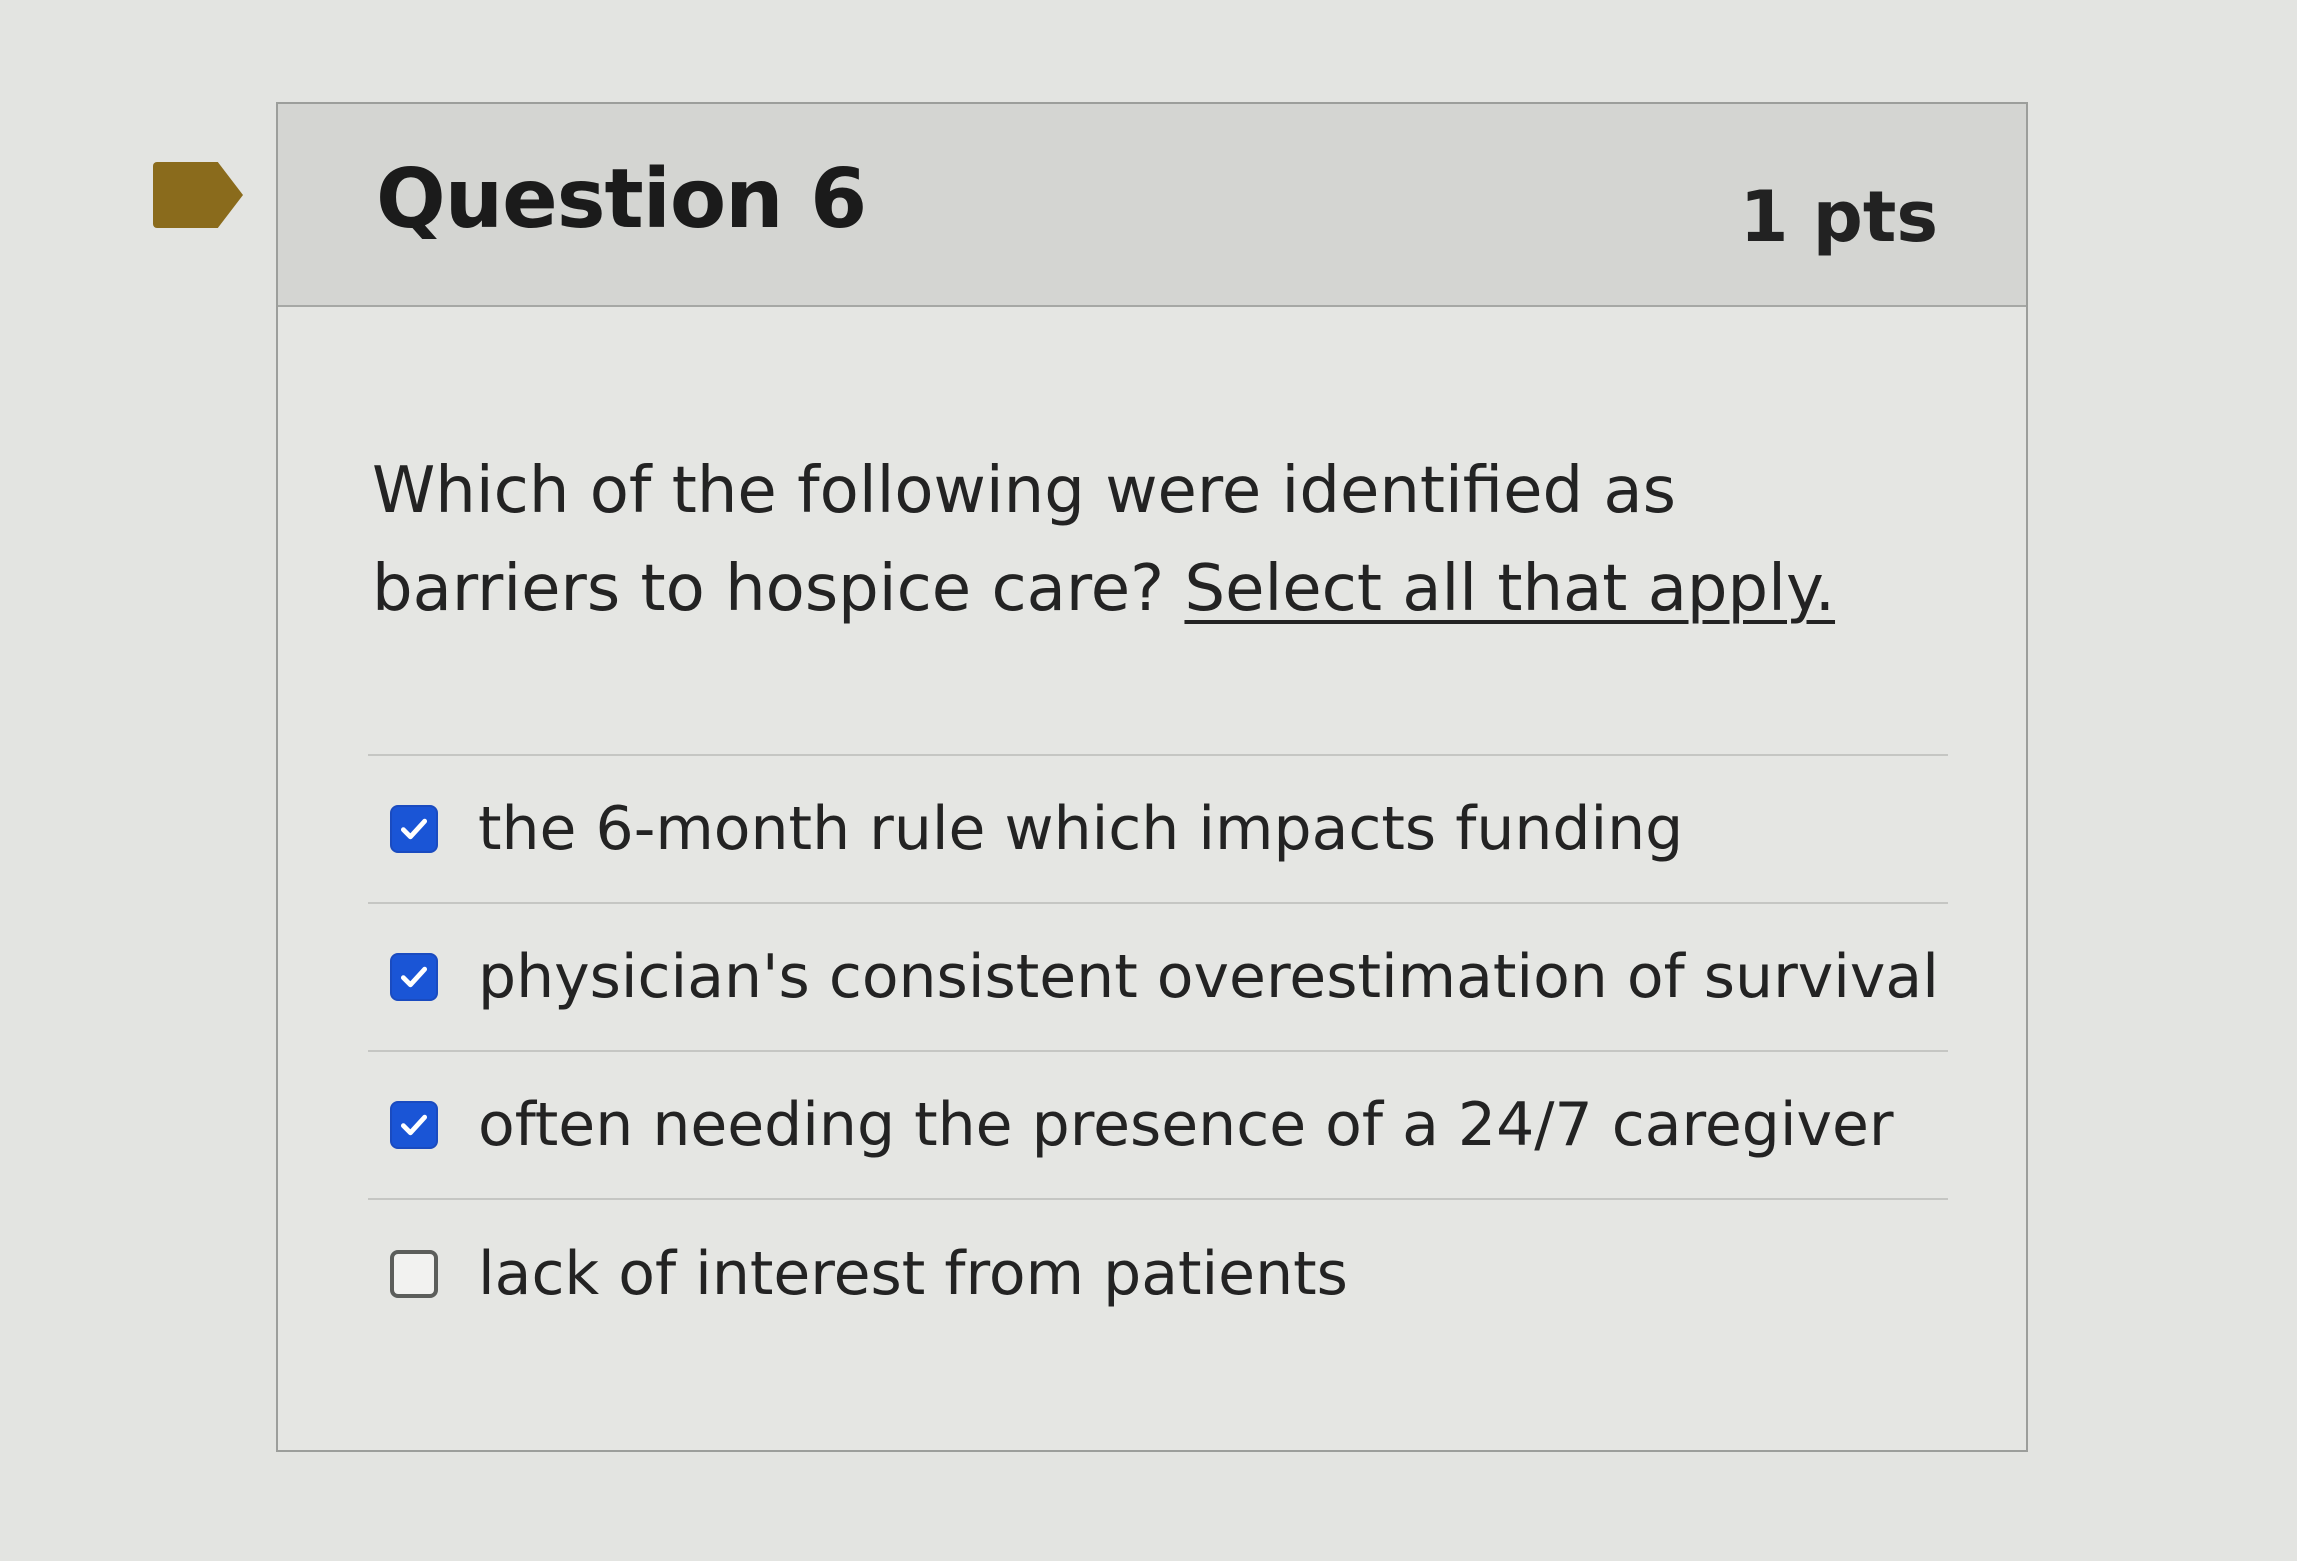 The image size is (2297, 1561). I want to click on answer-1-label: the 6-month rule which impacts funding, so click(1080, 829).